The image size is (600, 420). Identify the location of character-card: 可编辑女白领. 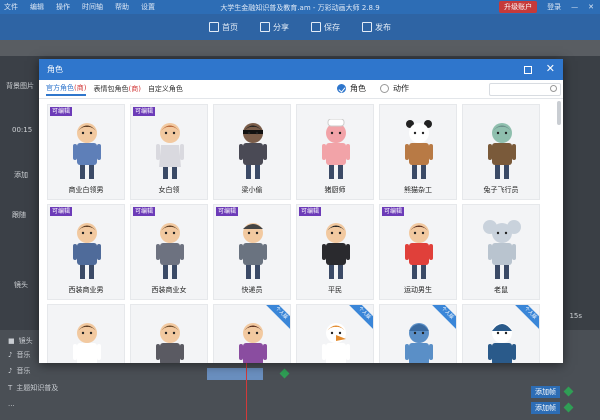
(169, 152).